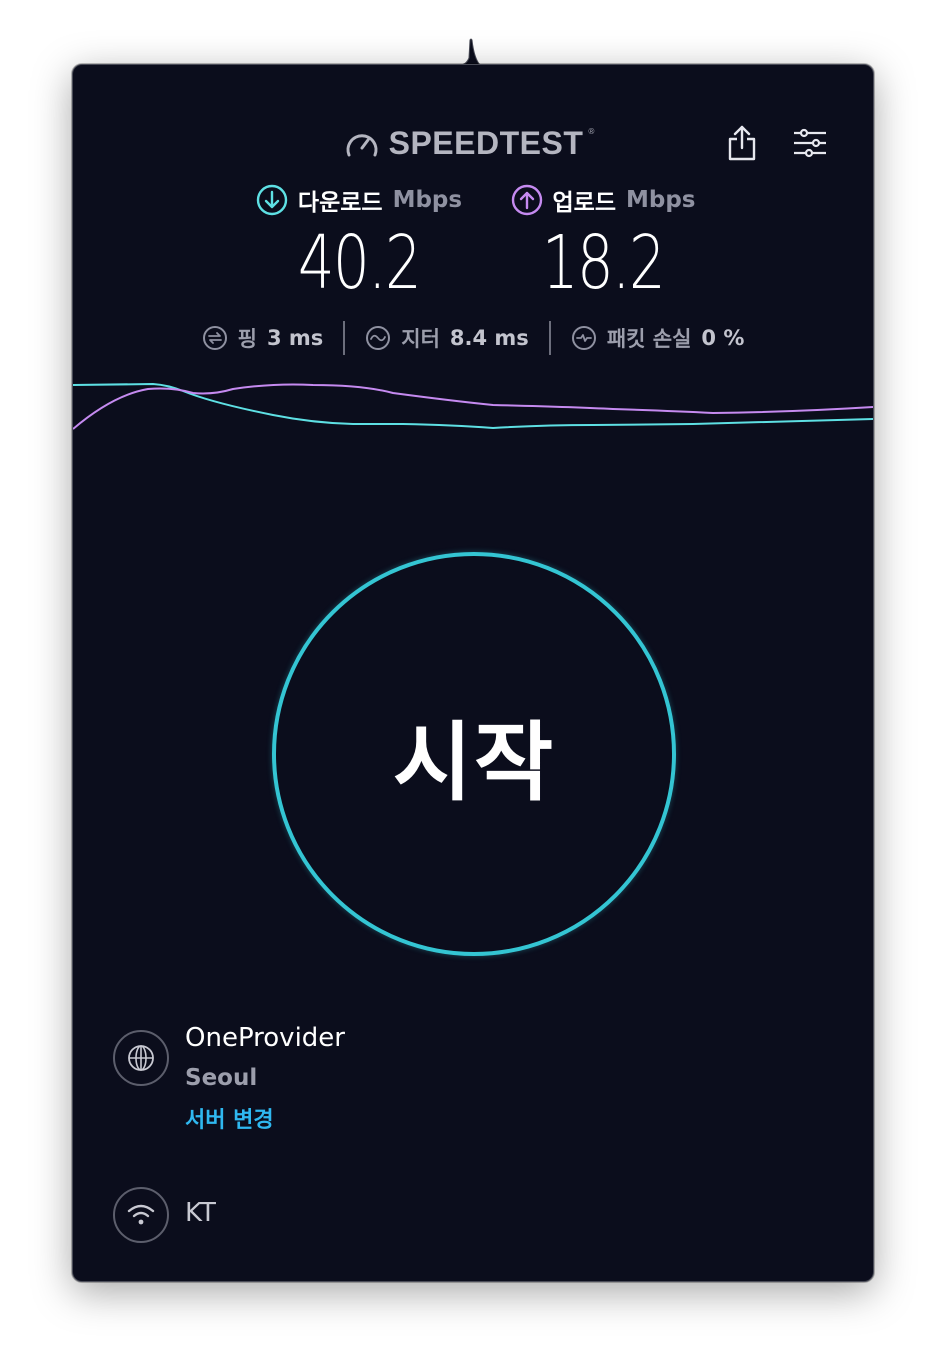  What do you see at coordinates (470, 52) in the screenshot?
I see `popover-arrow` at bounding box center [470, 52].